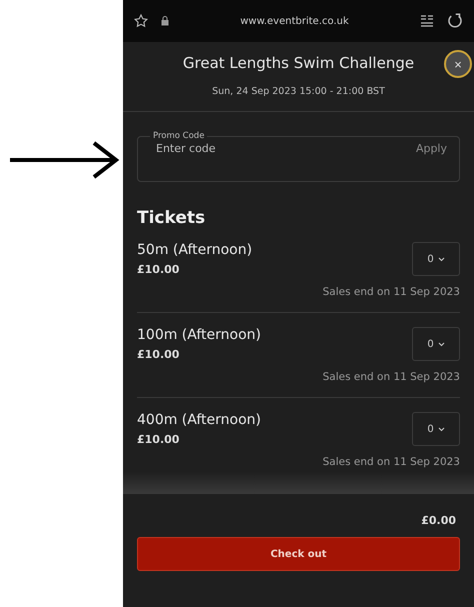  Describe the element at coordinates (431, 148) in the screenshot. I see `apply-button: Apply` at that location.